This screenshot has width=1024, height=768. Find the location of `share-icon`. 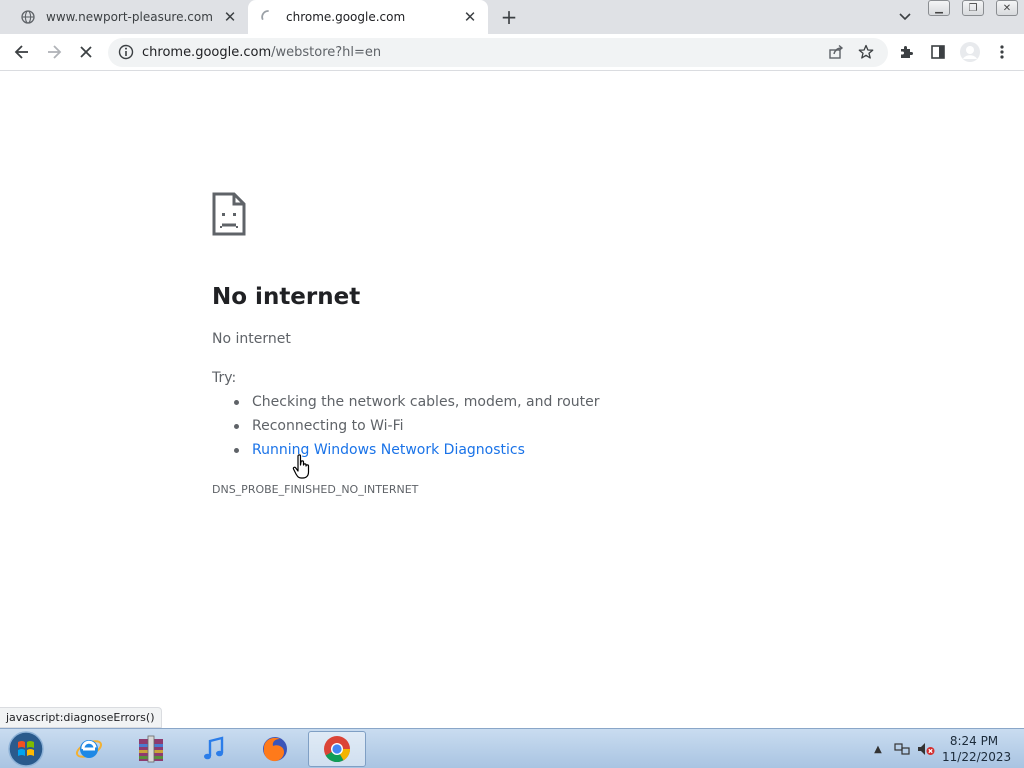

share-icon is located at coordinates (836, 52).